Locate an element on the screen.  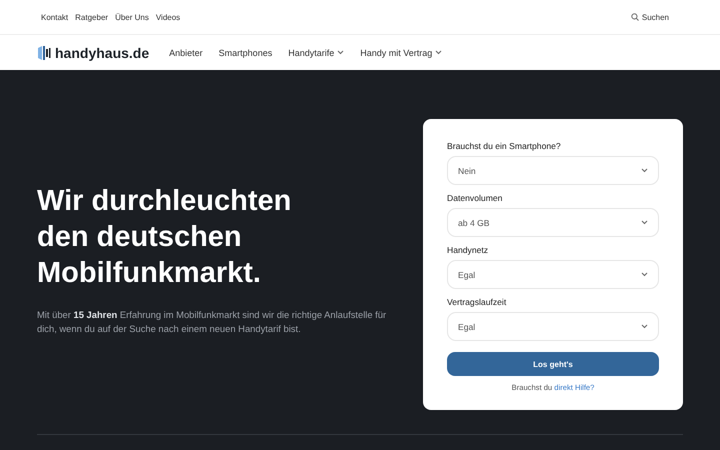
search-icon is located at coordinates (634, 17).